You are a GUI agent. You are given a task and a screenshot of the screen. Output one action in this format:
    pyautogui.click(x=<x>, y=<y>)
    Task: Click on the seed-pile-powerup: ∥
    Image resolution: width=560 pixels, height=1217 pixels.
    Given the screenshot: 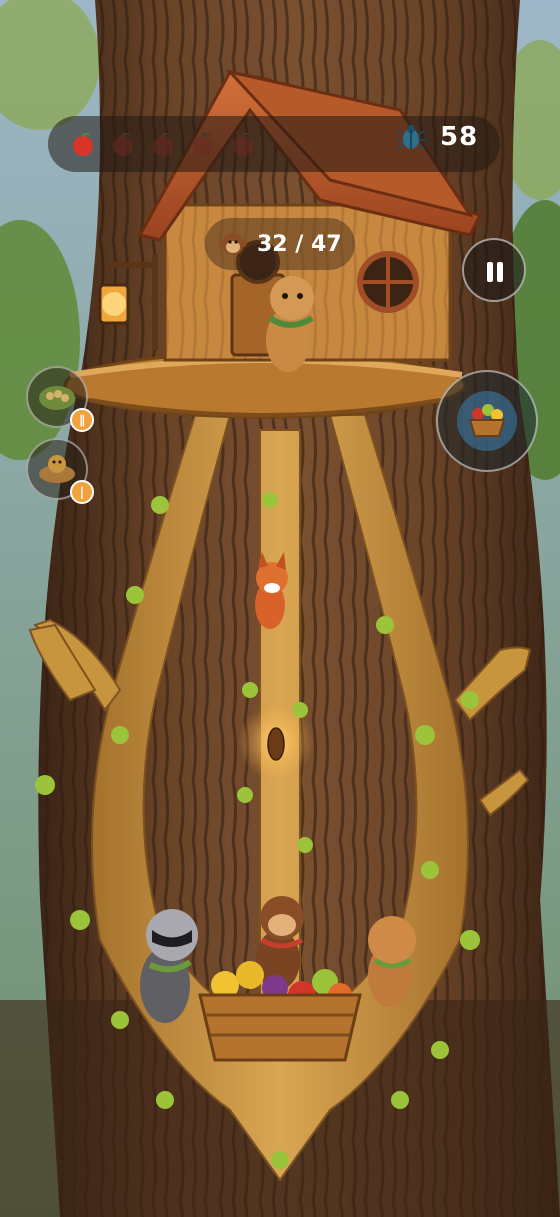 What is the action you would take?
    pyautogui.click(x=60, y=399)
    